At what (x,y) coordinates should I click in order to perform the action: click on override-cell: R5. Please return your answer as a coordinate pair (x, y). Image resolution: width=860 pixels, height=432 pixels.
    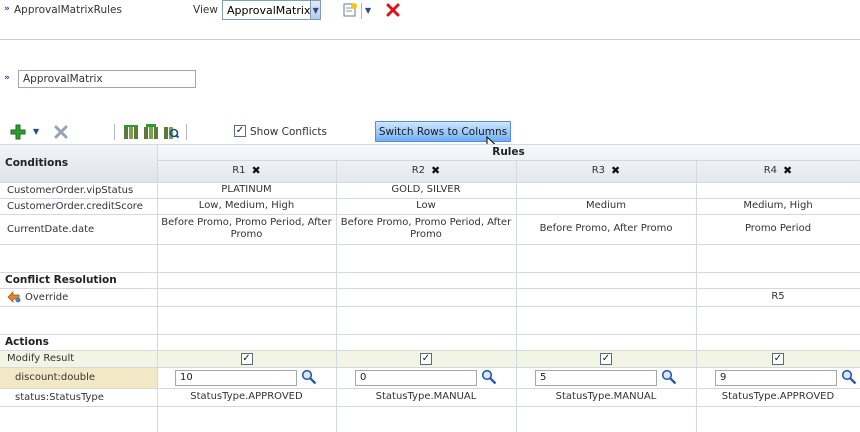
    Looking at the image, I should click on (778, 297).